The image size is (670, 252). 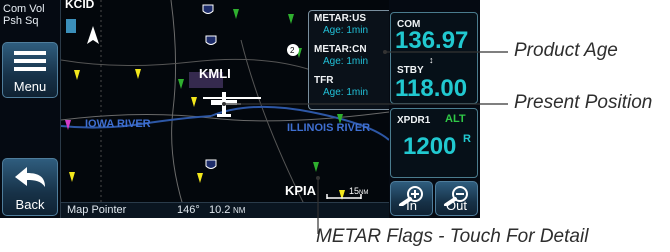 I want to click on map-scale-unit: NM, so click(x=364, y=193).